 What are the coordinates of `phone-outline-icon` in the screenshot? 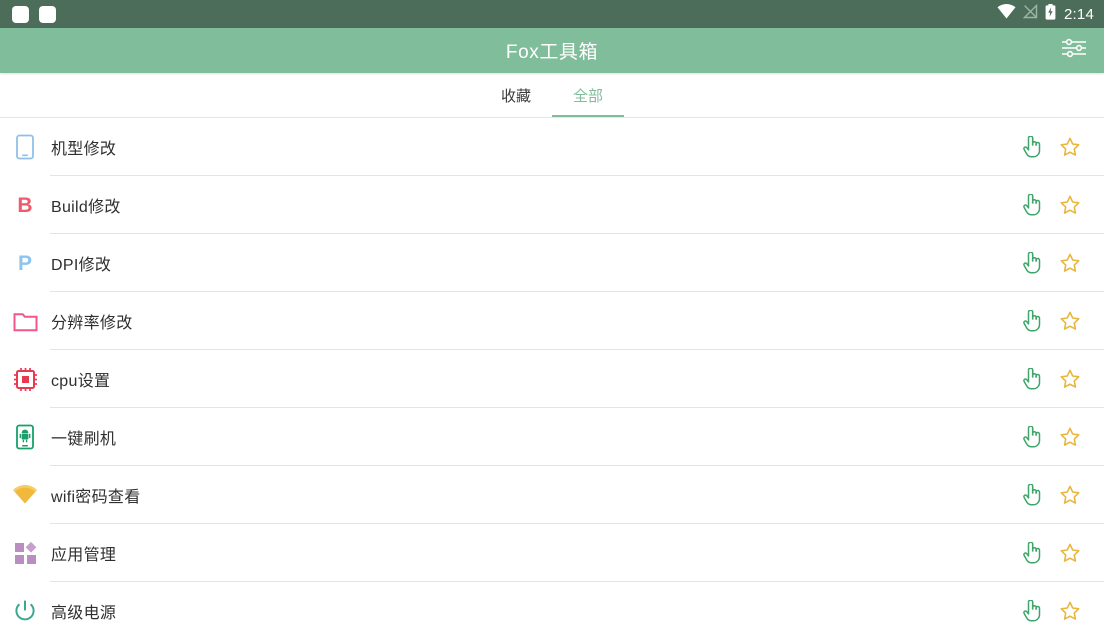 It's located at (25, 147).